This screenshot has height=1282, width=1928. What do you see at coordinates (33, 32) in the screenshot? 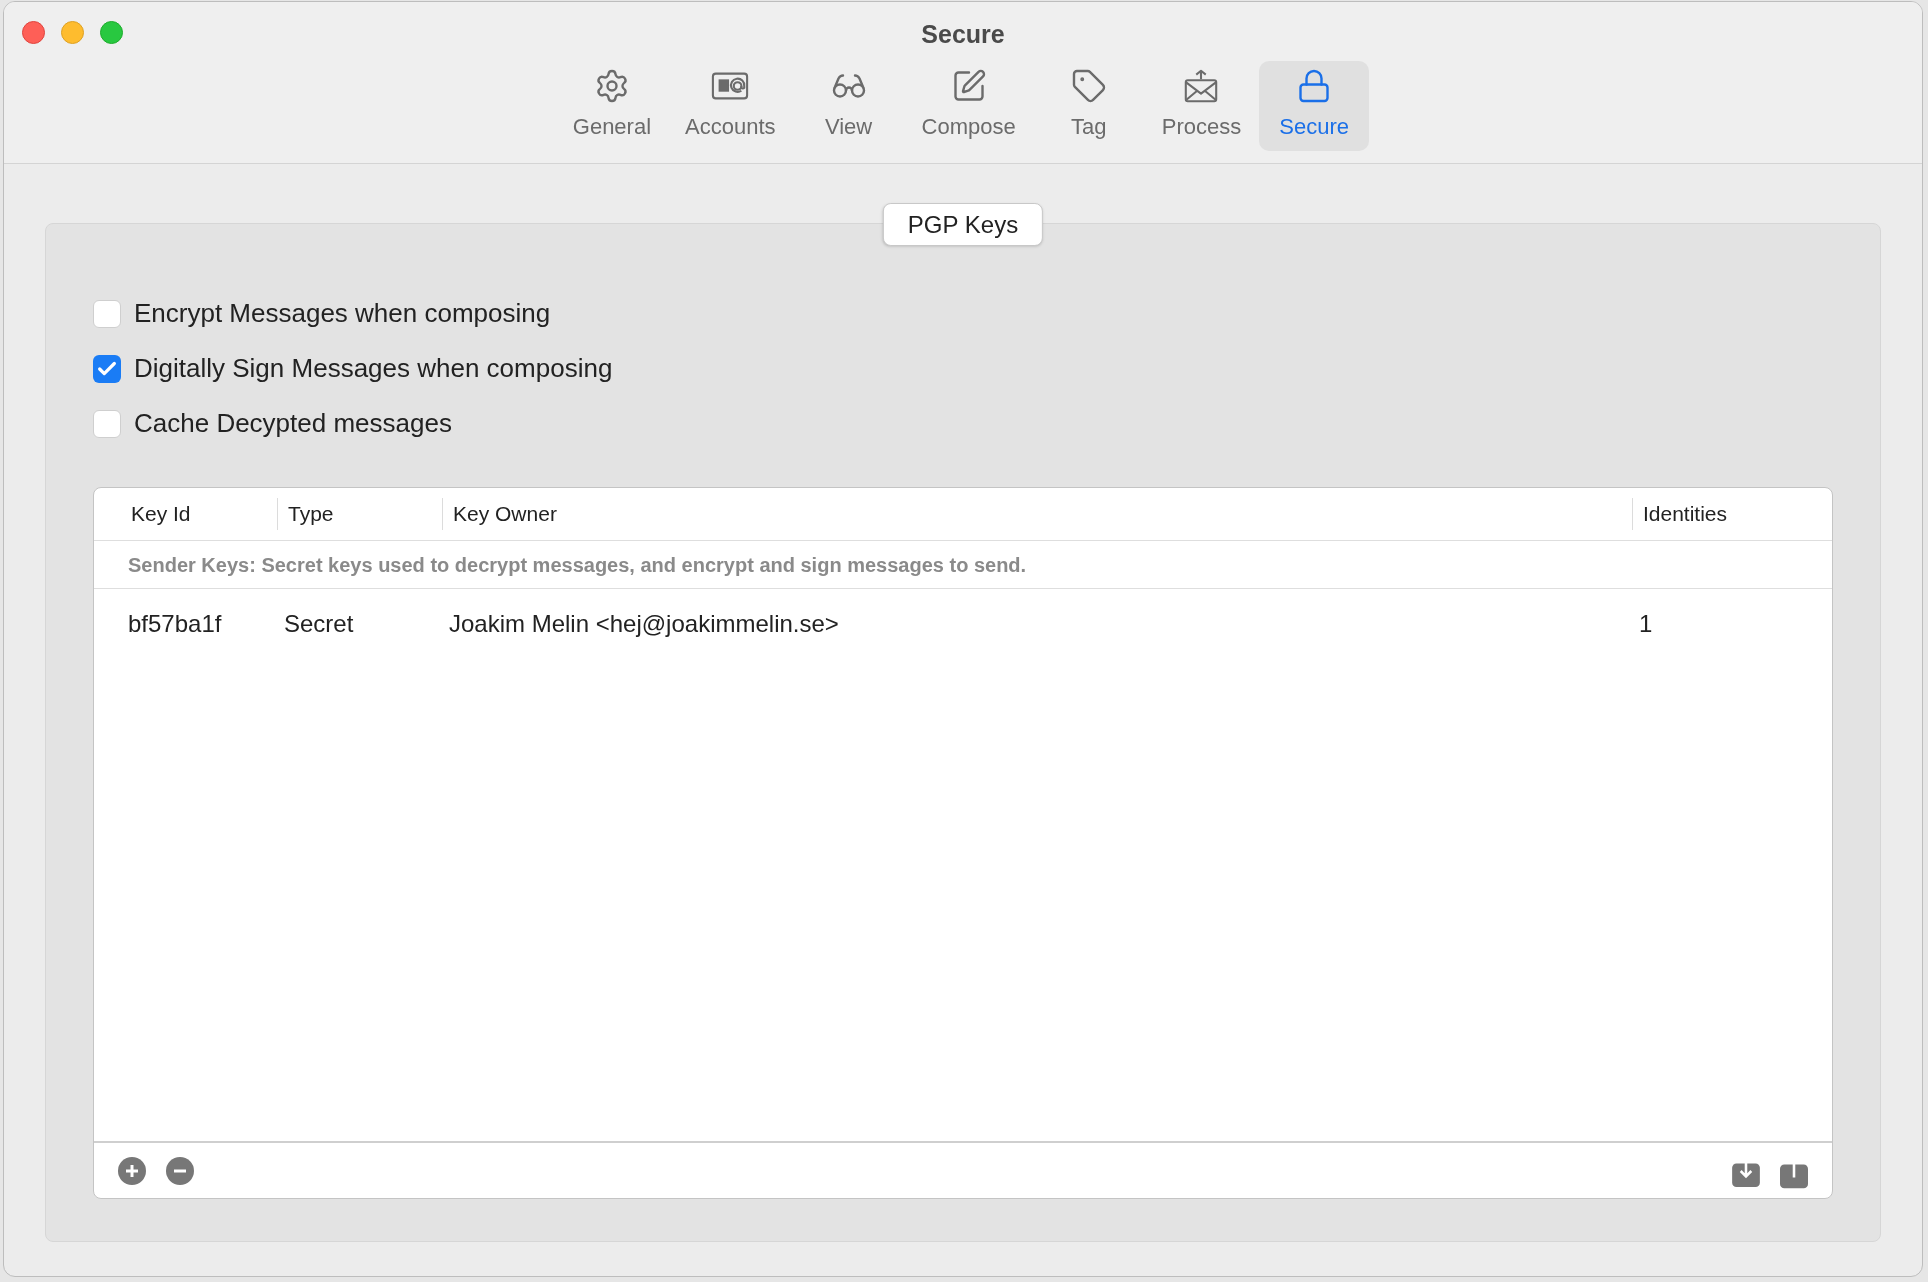
I see `close-button` at bounding box center [33, 32].